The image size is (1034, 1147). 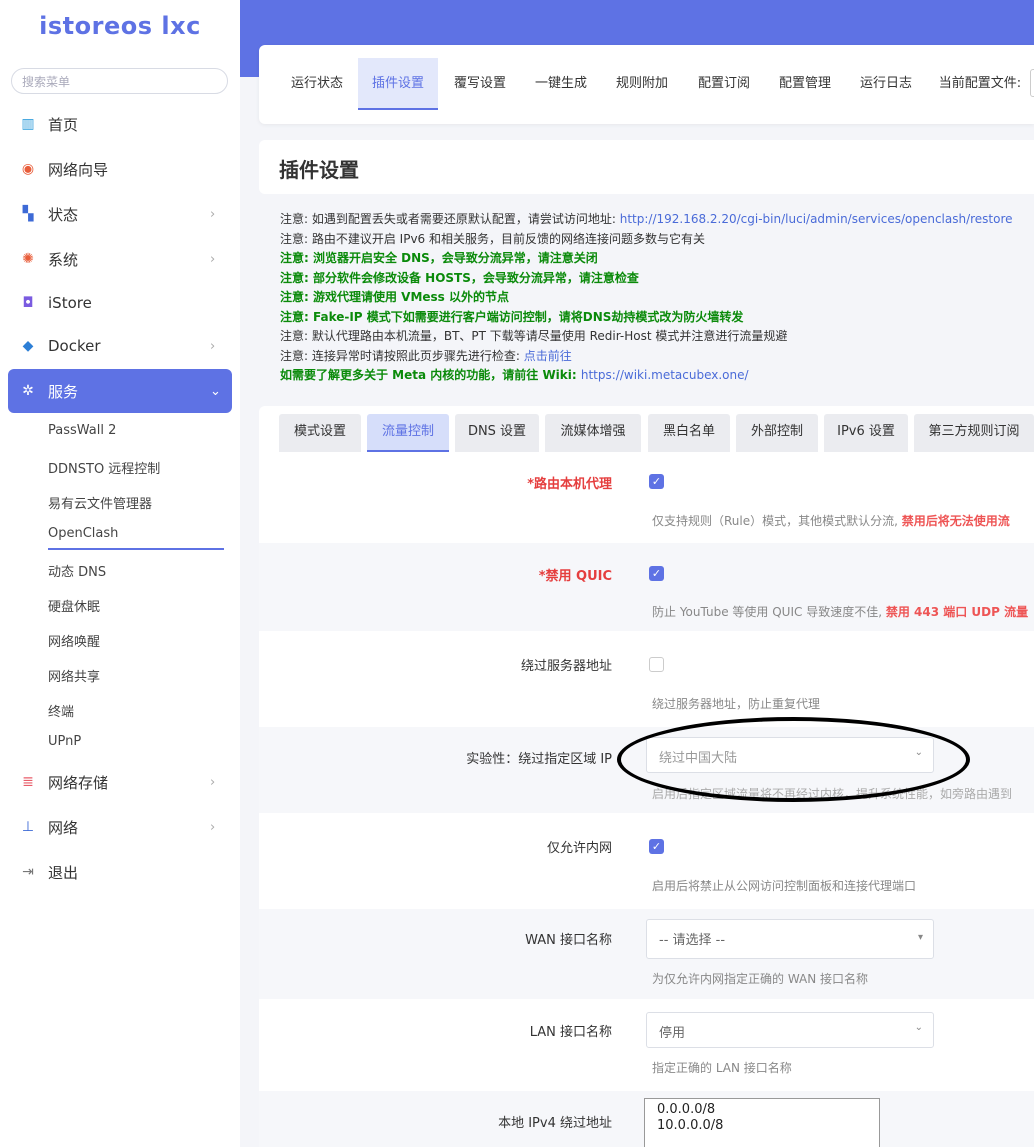 What do you see at coordinates (722, 1068) in the screenshot?
I see `lan-interface-help: 指定正确的 LAN 接口名称` at bounding box center [722, 1068].